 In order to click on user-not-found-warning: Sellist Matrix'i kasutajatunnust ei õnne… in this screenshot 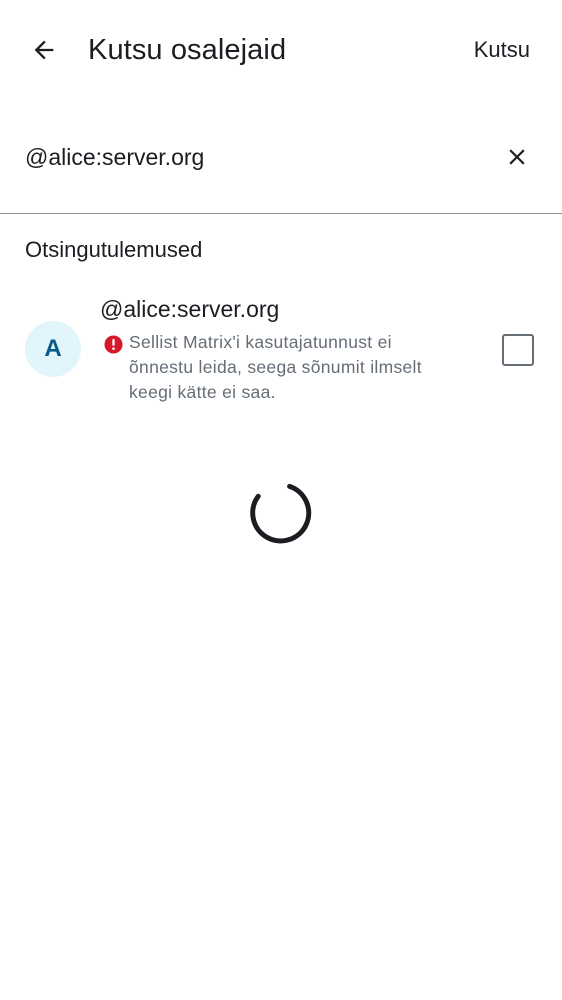, I will do `click(275, 367)`.